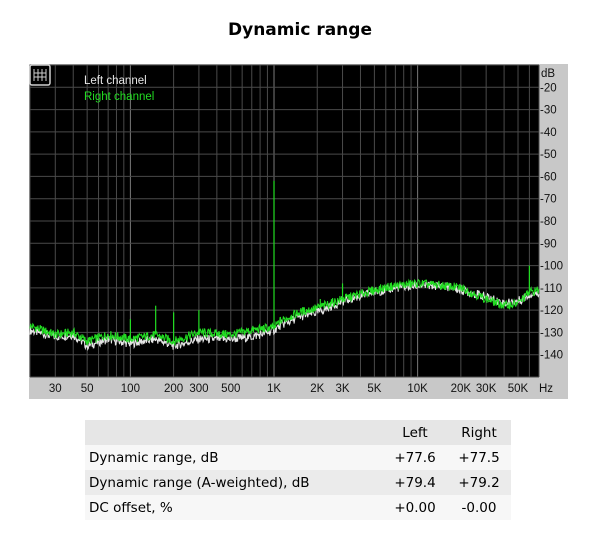 This screenshot has height=543, width=600. Describe the element at coordinates (173, 389) in the screenshot. I see `x-tick-label: 200` at that location.